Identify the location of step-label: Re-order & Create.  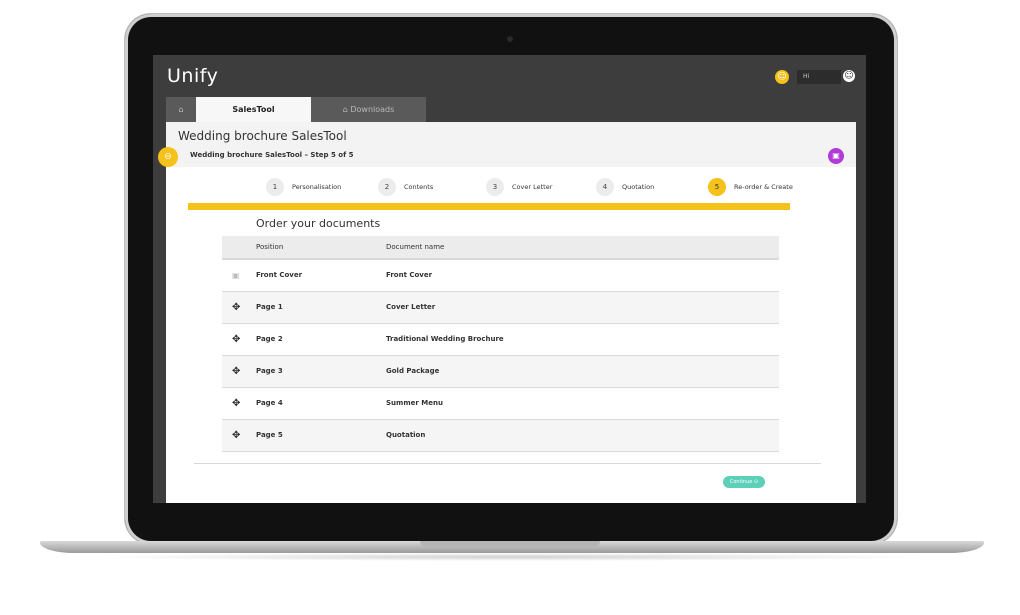
(763, 187).